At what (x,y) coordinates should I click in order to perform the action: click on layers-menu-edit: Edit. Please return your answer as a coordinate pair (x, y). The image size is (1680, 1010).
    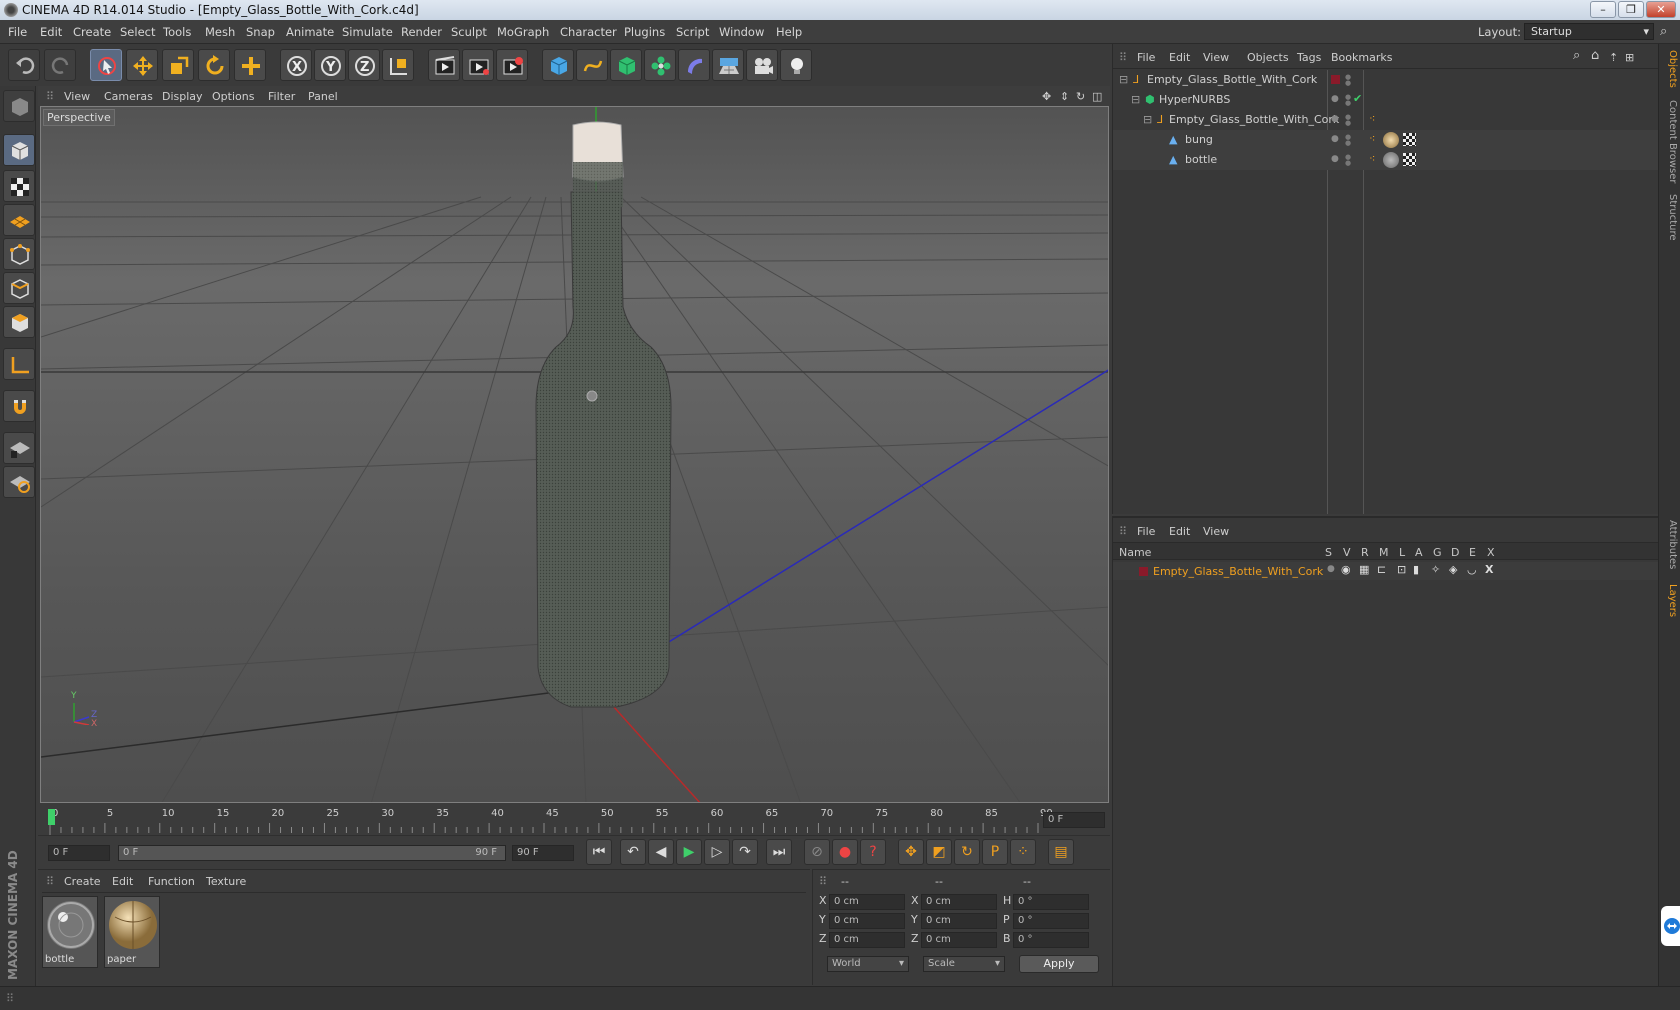
    Looking at the image, I should click on (1179, 531).